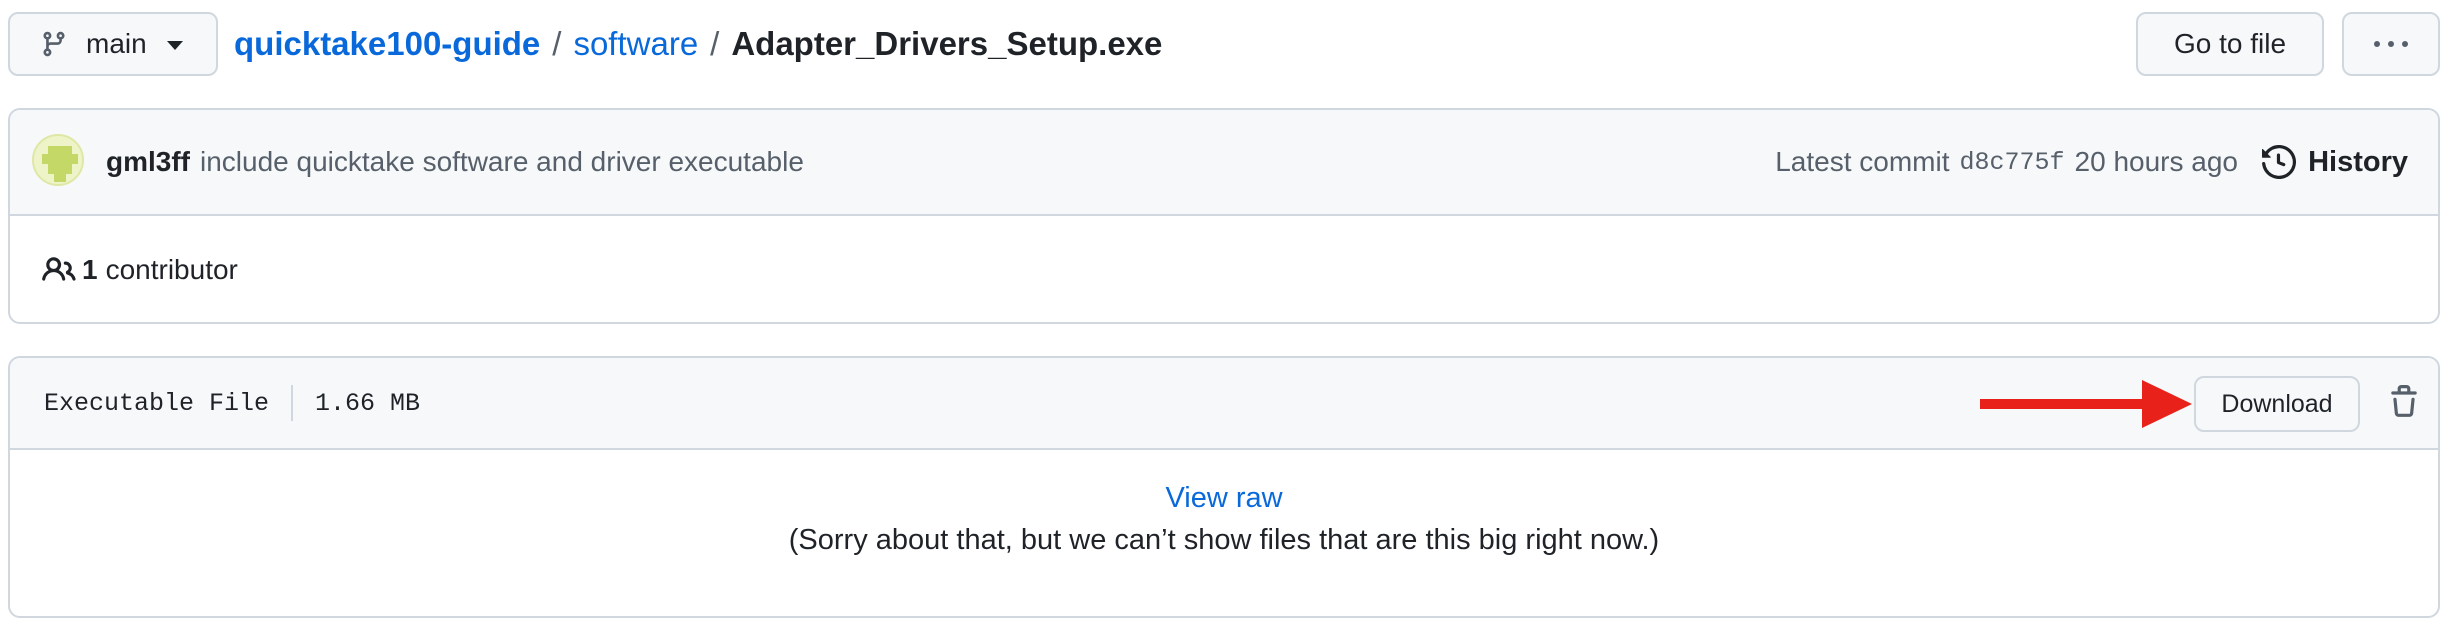 The height and width of the screenshot is (628, 2448). I want to click on file-info: Executable File 1.66 MB, so click(232, 403).